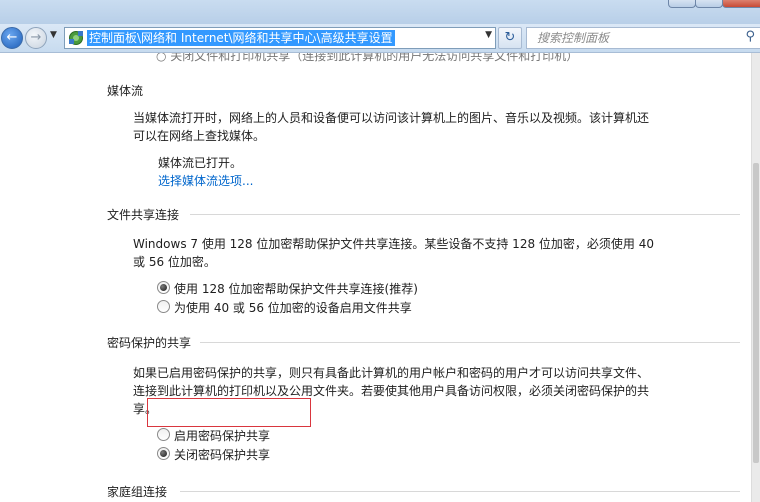  What do you see at coordinates (460, 491) in the screenshot?
I see `homegroup-divider` at bounding box center [460, 491].